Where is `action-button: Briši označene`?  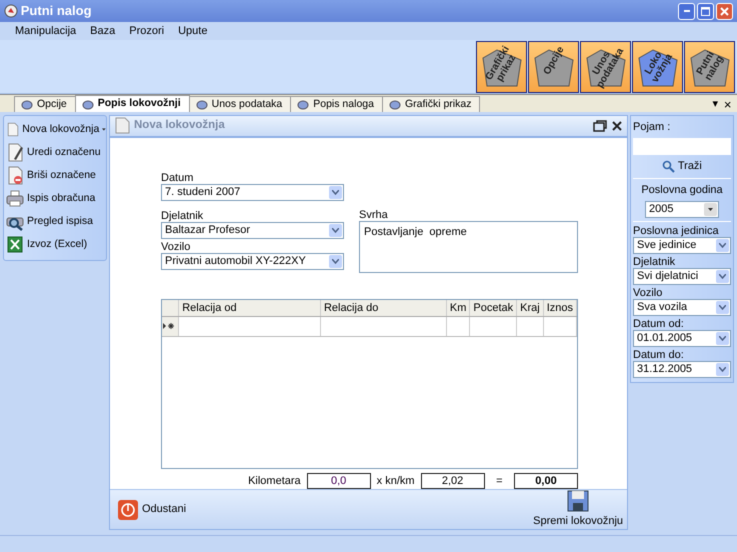
action-button: Briši označene is located at coordinates (56, 175).